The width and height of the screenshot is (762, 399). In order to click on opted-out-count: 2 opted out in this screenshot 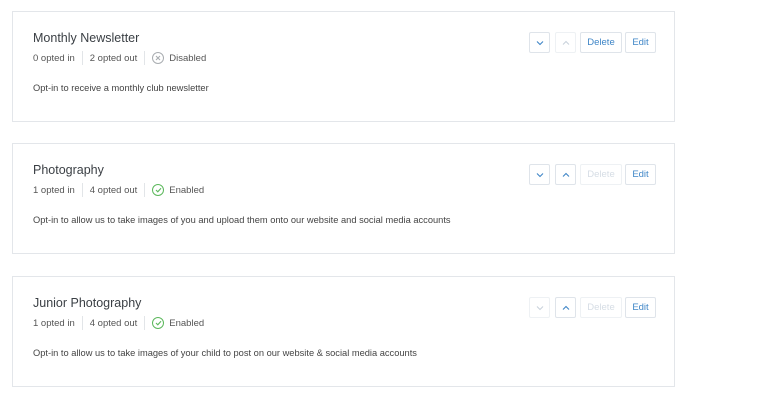, I will do `click(113, 58)`.